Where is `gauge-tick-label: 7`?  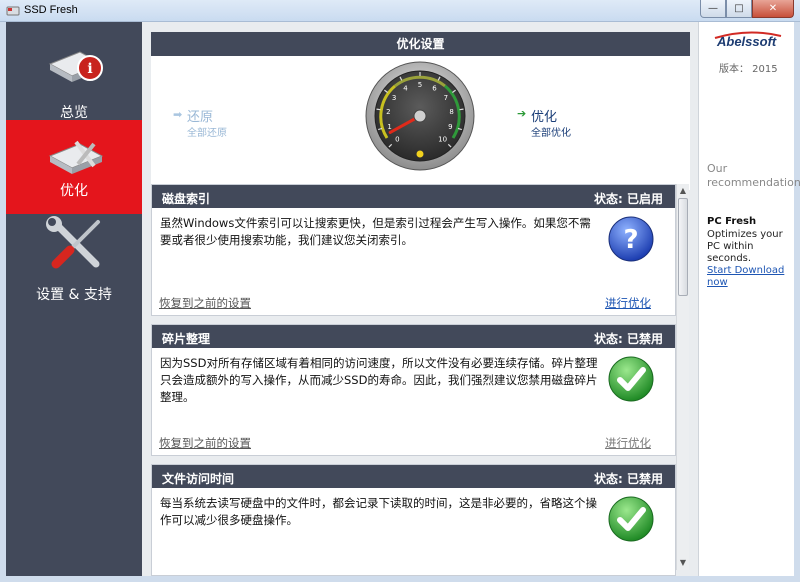 gauge-tick-label: 7 is located at coordinates (446, 98).